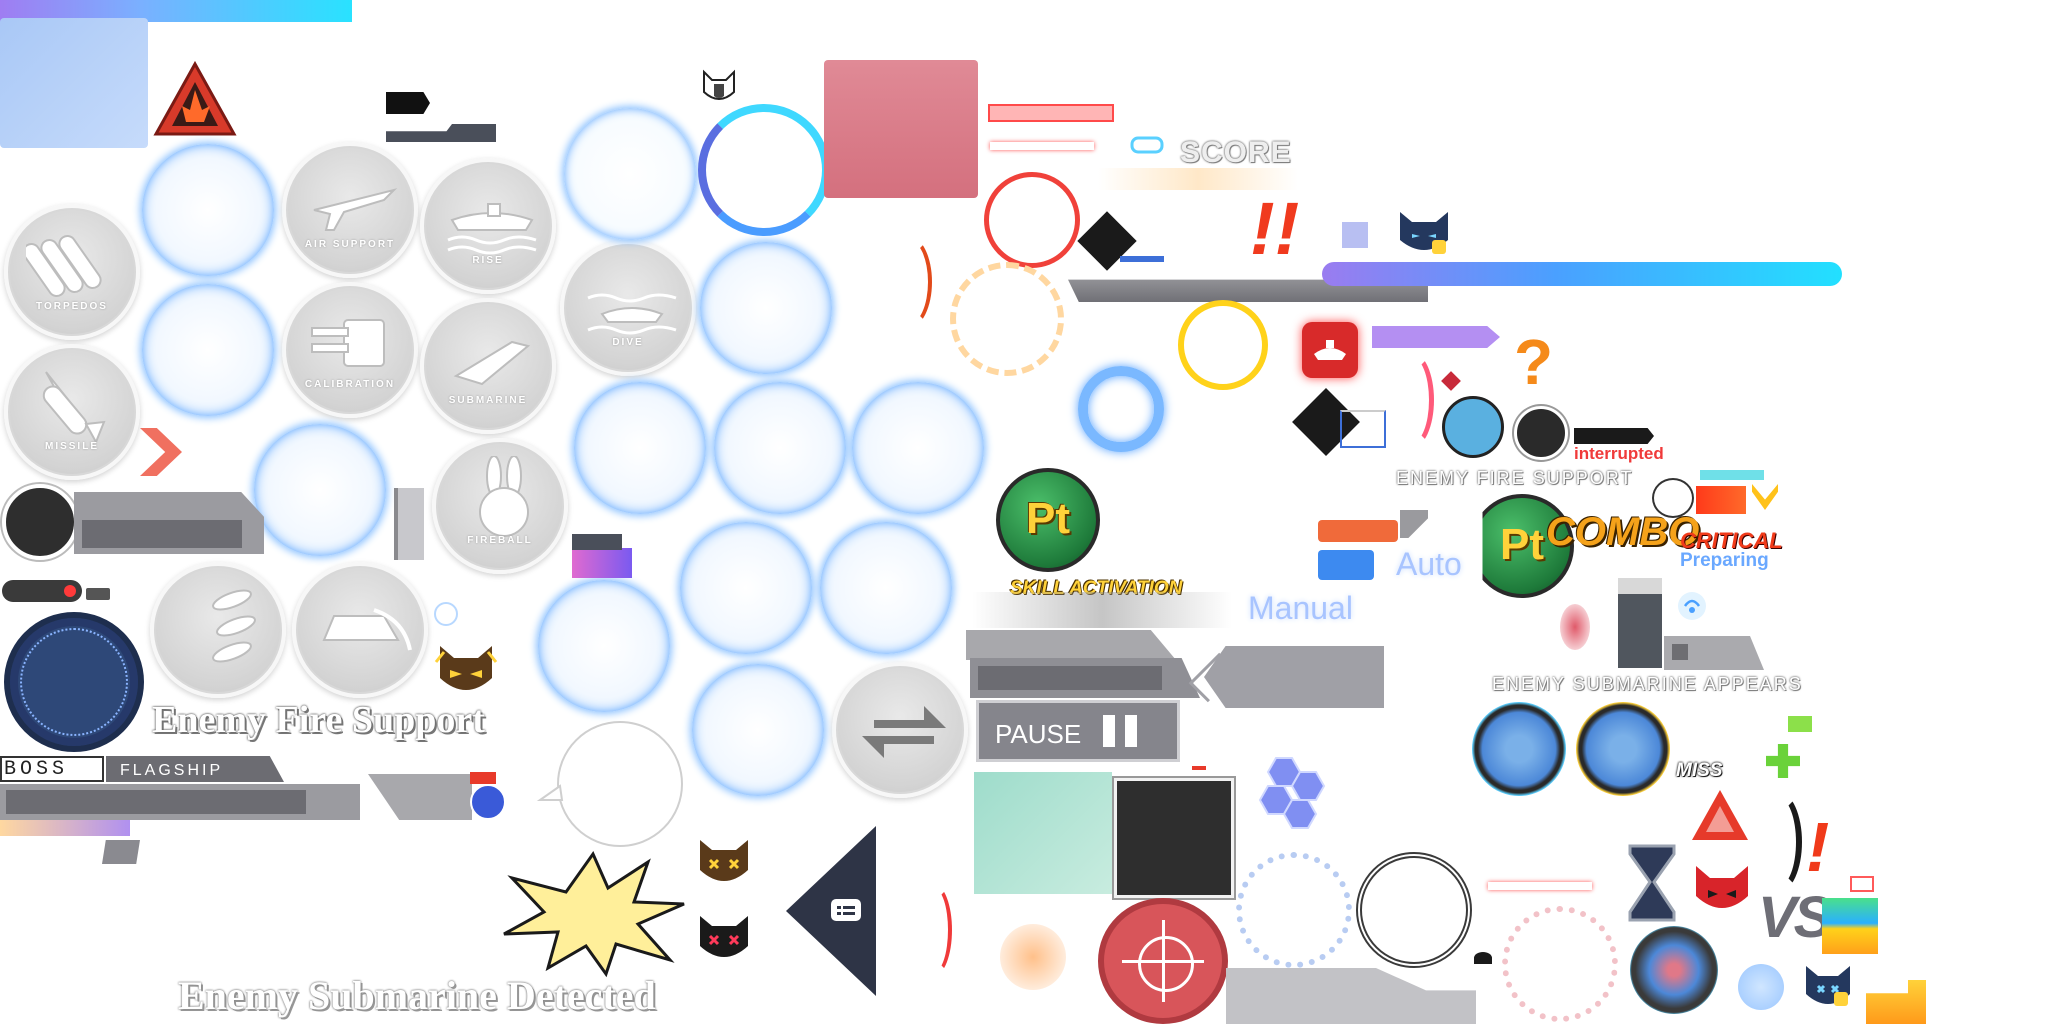  I want to click on purple-gradient-tag, so click(602, 563).